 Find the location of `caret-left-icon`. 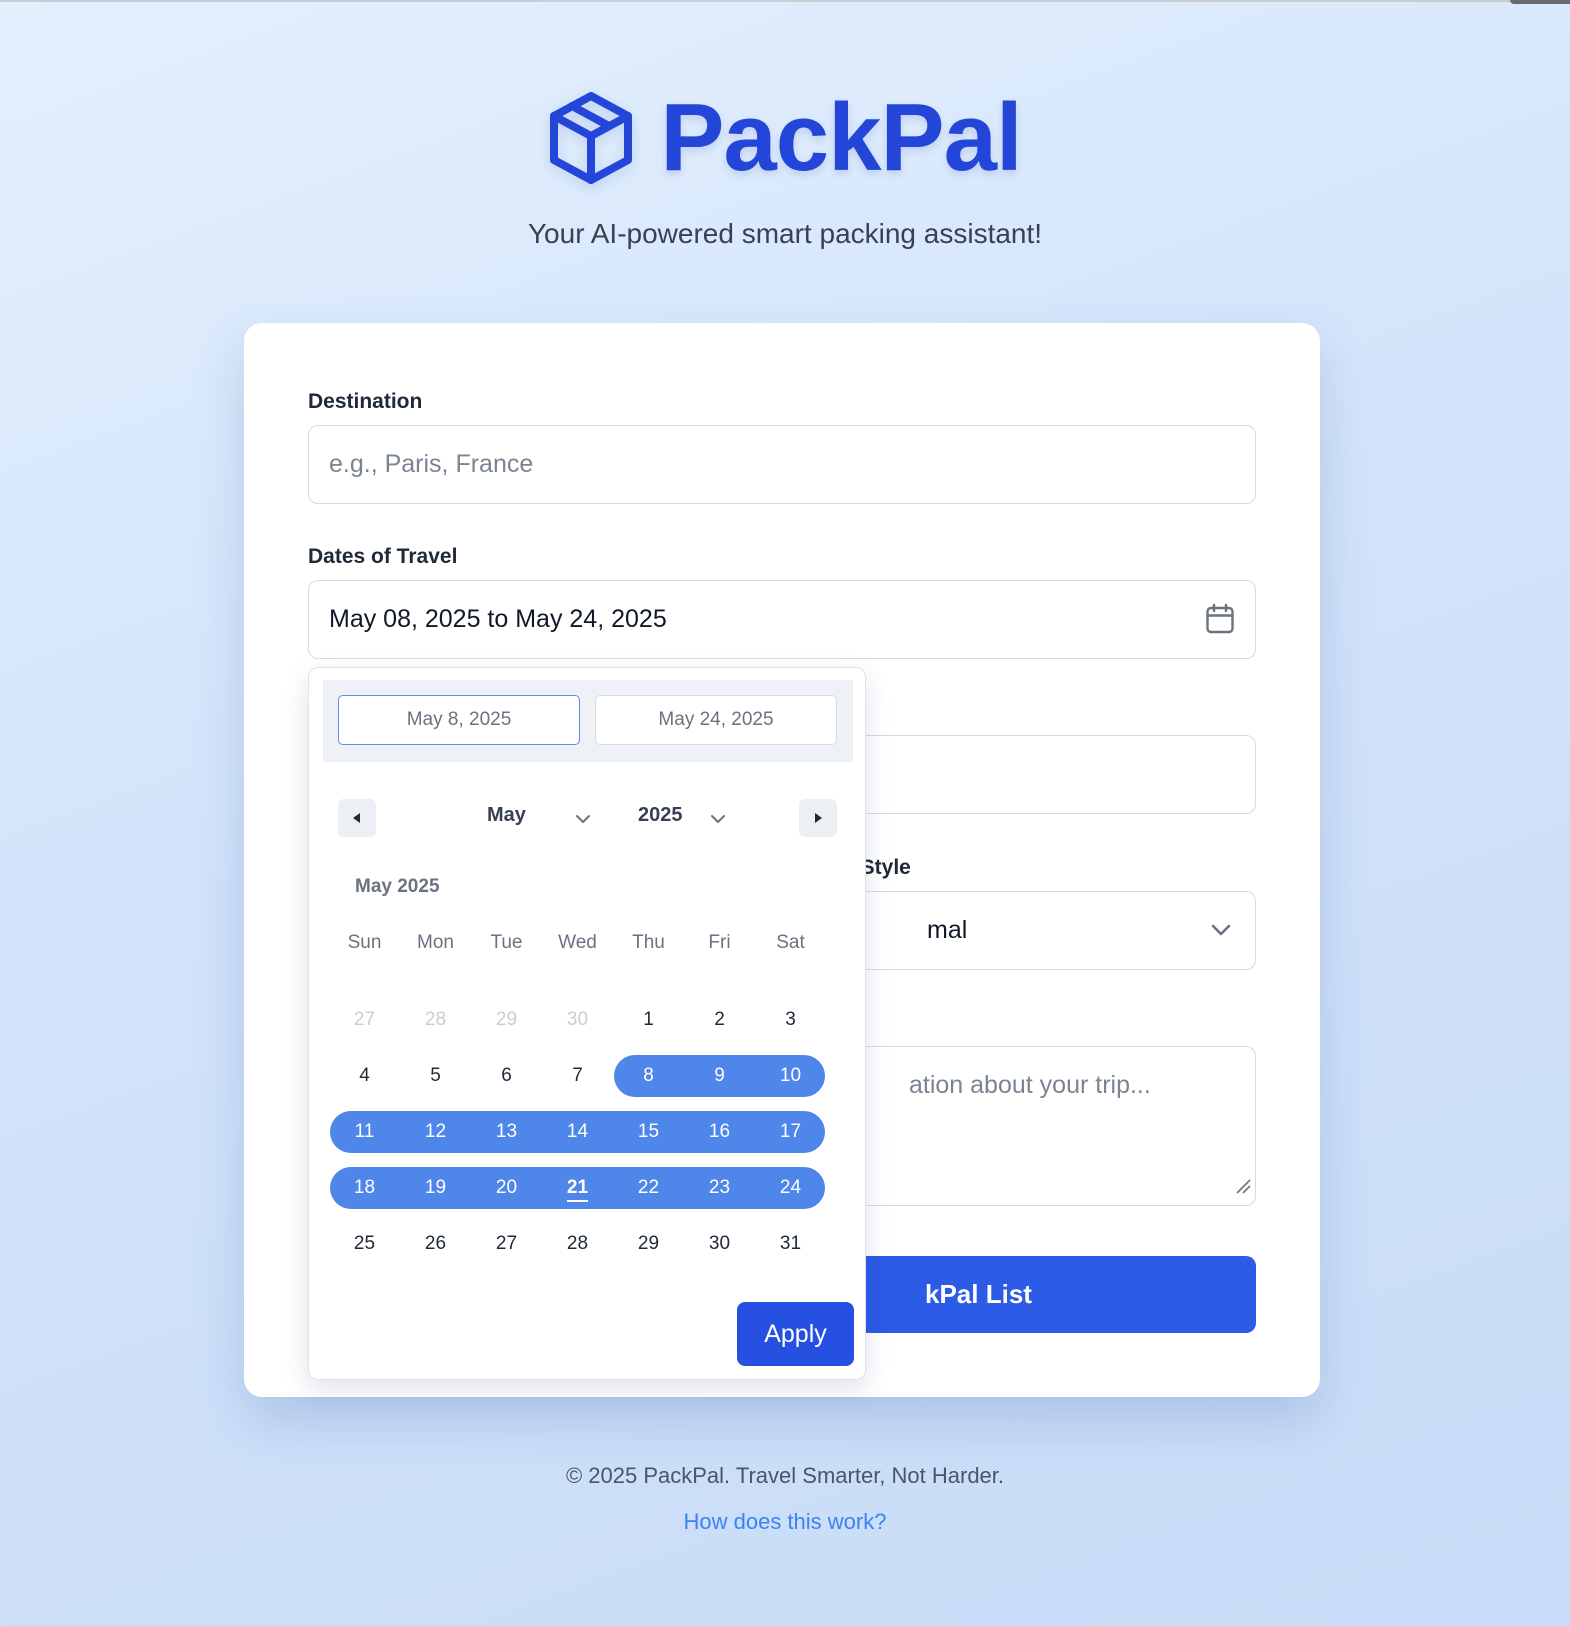

caret-left-icon is located at coordinates (356, 818).